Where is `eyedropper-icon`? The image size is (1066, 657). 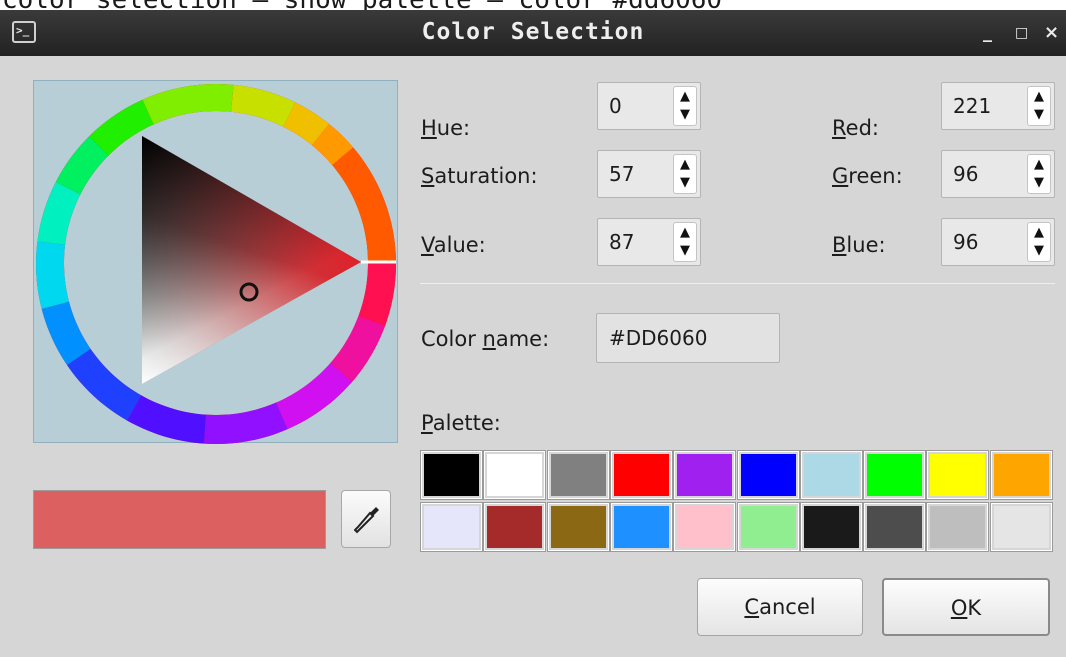 eyedropper-icon is located at coordinates (366, 520).